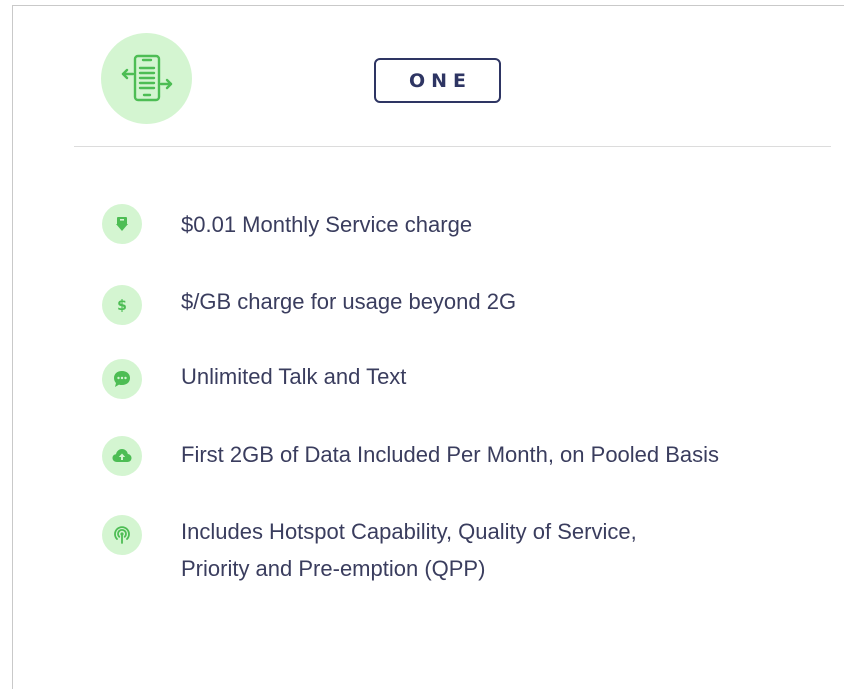 This screenshot has width=844, height=689. I want to click on phone-transfer-icon, so click(146, 78).